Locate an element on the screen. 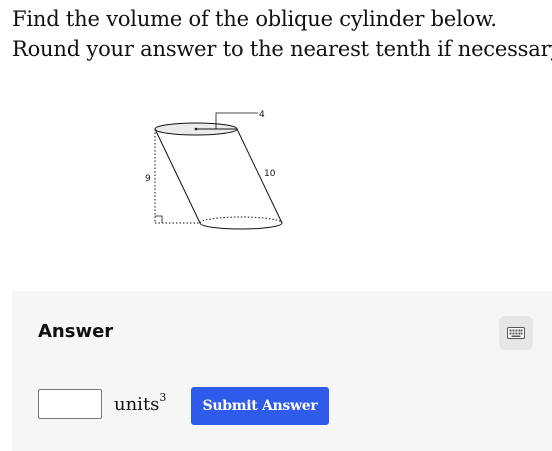 Image resolution: width=552 pixels, height=451 pixels. slant-label: 10 is located at coordinates (270, 174).